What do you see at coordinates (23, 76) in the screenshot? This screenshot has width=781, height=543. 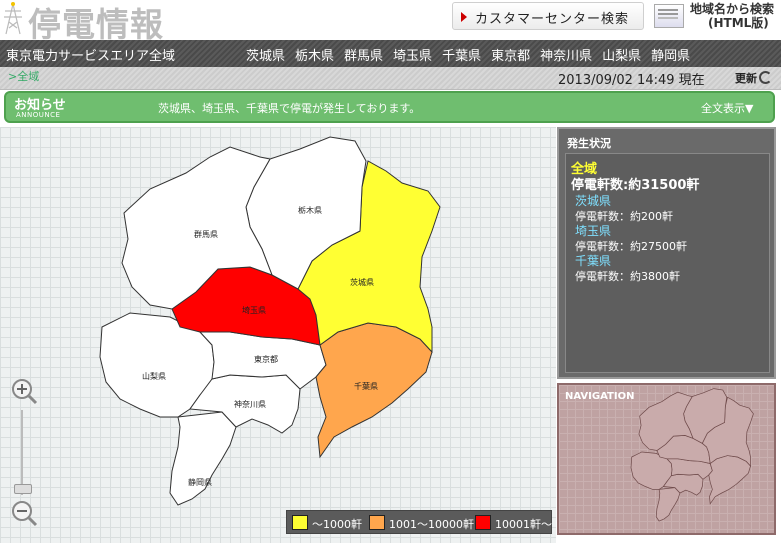 I see `breadcrumb: >全域` at bounding box center [23, 76].